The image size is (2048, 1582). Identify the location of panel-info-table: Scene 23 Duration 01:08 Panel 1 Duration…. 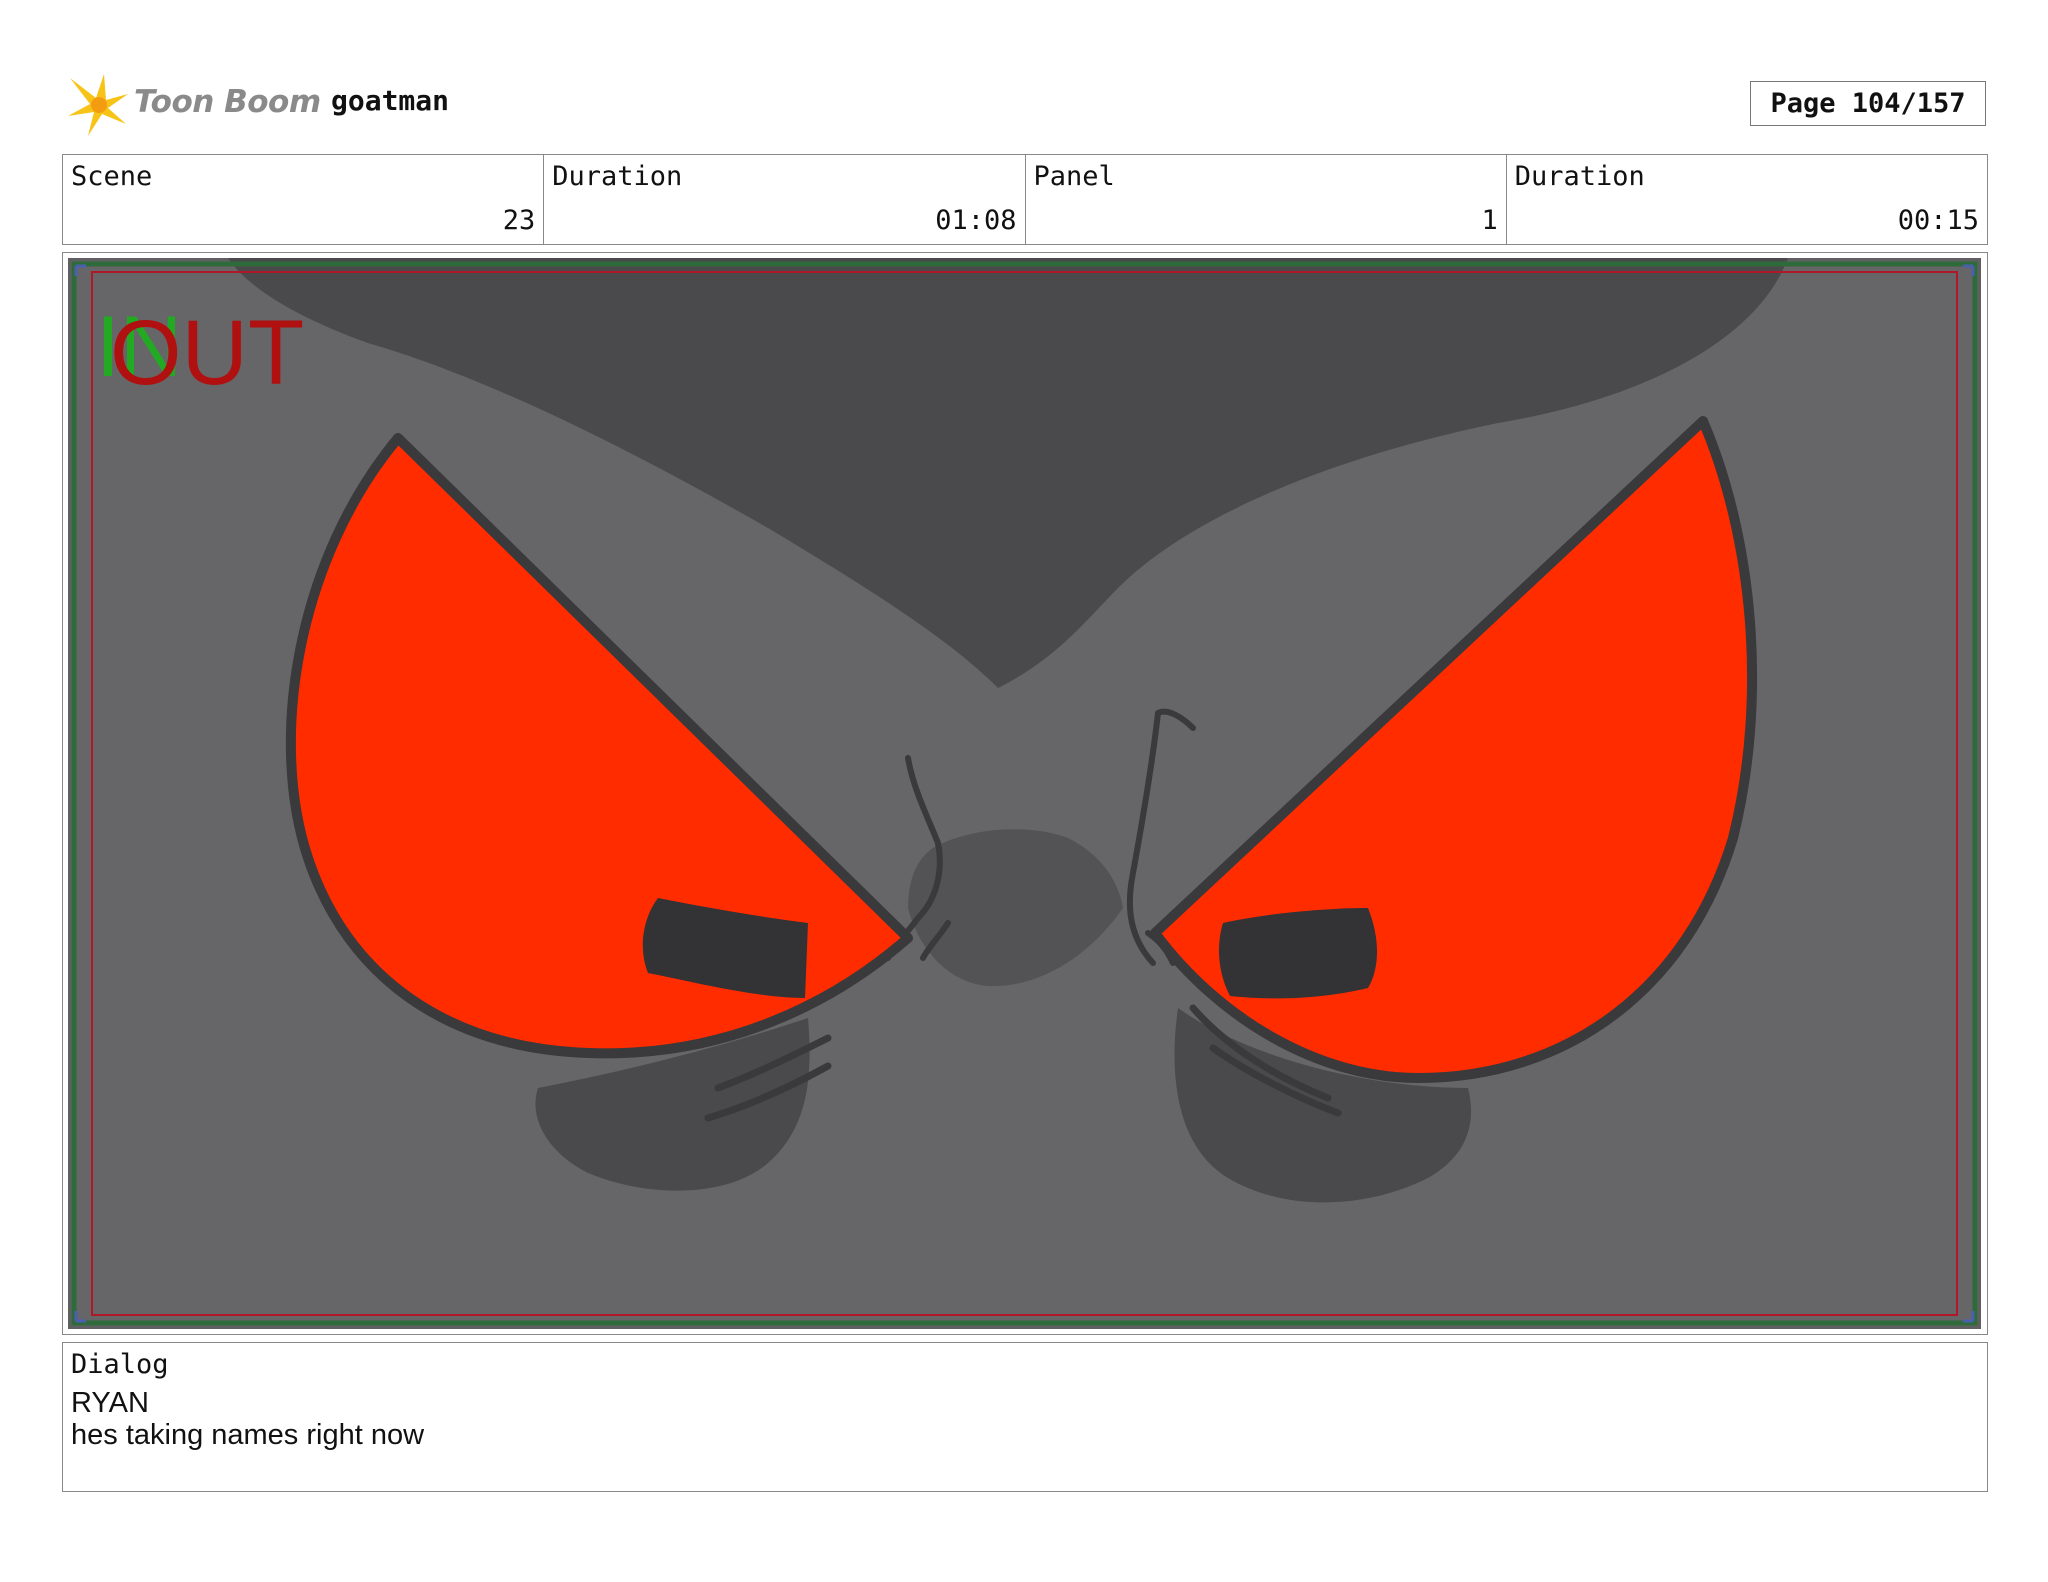
(1025, 199).